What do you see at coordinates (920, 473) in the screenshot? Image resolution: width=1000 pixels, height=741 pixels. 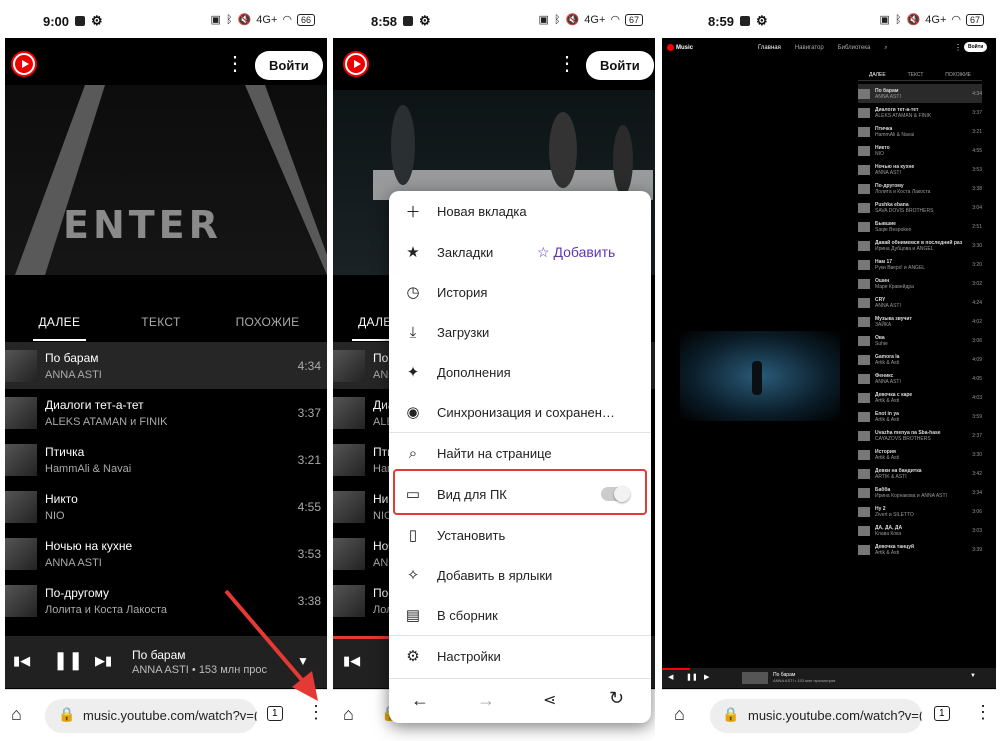 I see `desktop-queue-row: Девки на бандитка ARTIK & ASTI 3:42` at bounding box center [920, 473].